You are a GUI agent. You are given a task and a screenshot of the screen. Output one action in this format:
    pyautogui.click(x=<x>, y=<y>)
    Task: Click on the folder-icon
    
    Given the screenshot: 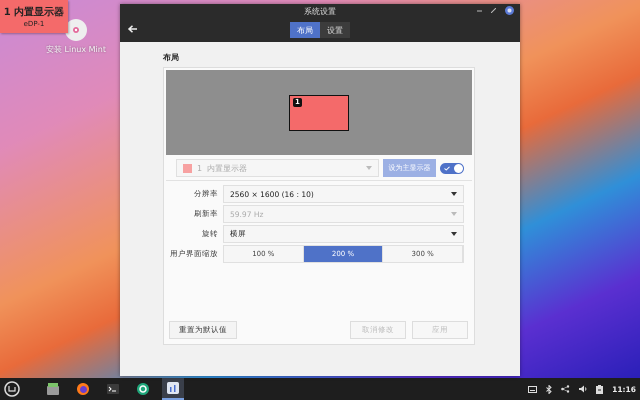 What is the action you would take?
    pyautogui.click(x=53, y=389)
    